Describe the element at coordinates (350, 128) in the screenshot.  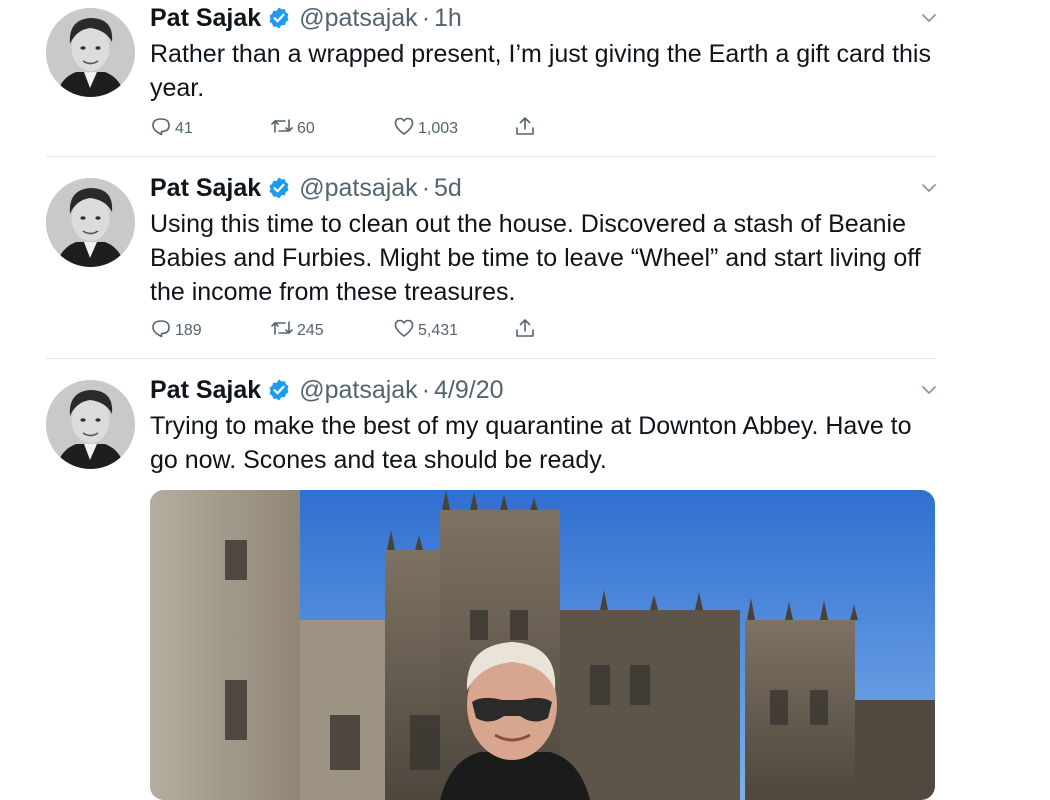
I see `tweet-actions: 41 60 1,003` at that location.